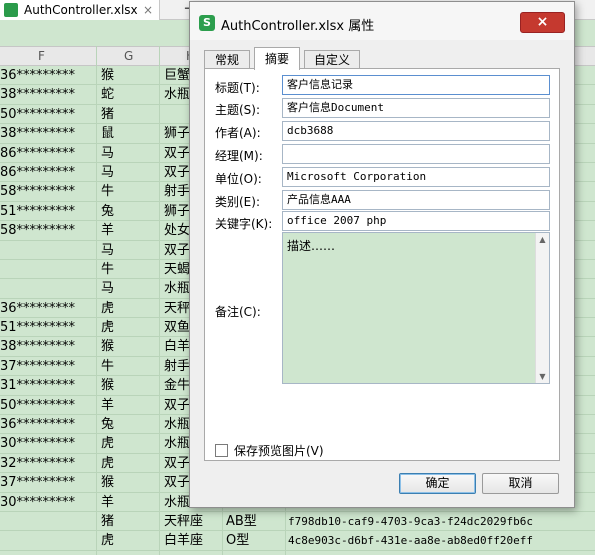 This screenshot has height=555, width=595. Describe the element at coordinates (238, 133) in the screenshot. I see `author-label: 作者(A):` at that location.